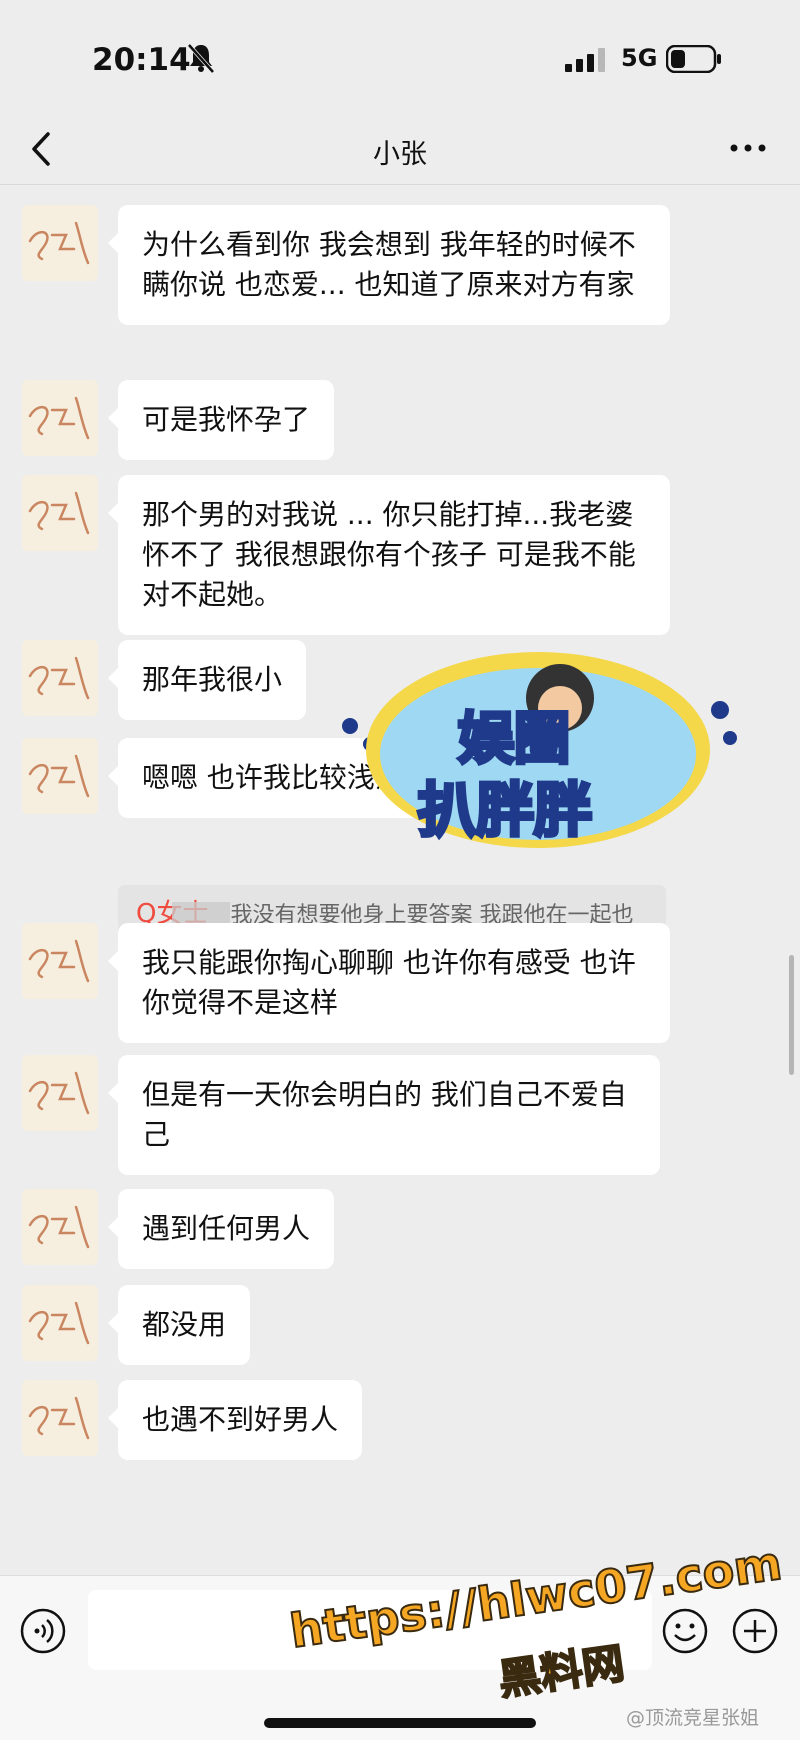 This screenshot has height=1740, width=800. I want to click on logo-line2: 扒胖胖, so click(505, 810).